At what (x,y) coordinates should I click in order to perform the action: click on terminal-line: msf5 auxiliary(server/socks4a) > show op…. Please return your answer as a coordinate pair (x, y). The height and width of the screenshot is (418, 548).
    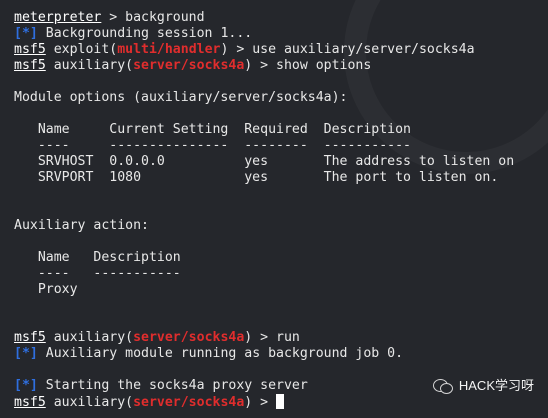
    Looking at the image, I should click on (192, 66).